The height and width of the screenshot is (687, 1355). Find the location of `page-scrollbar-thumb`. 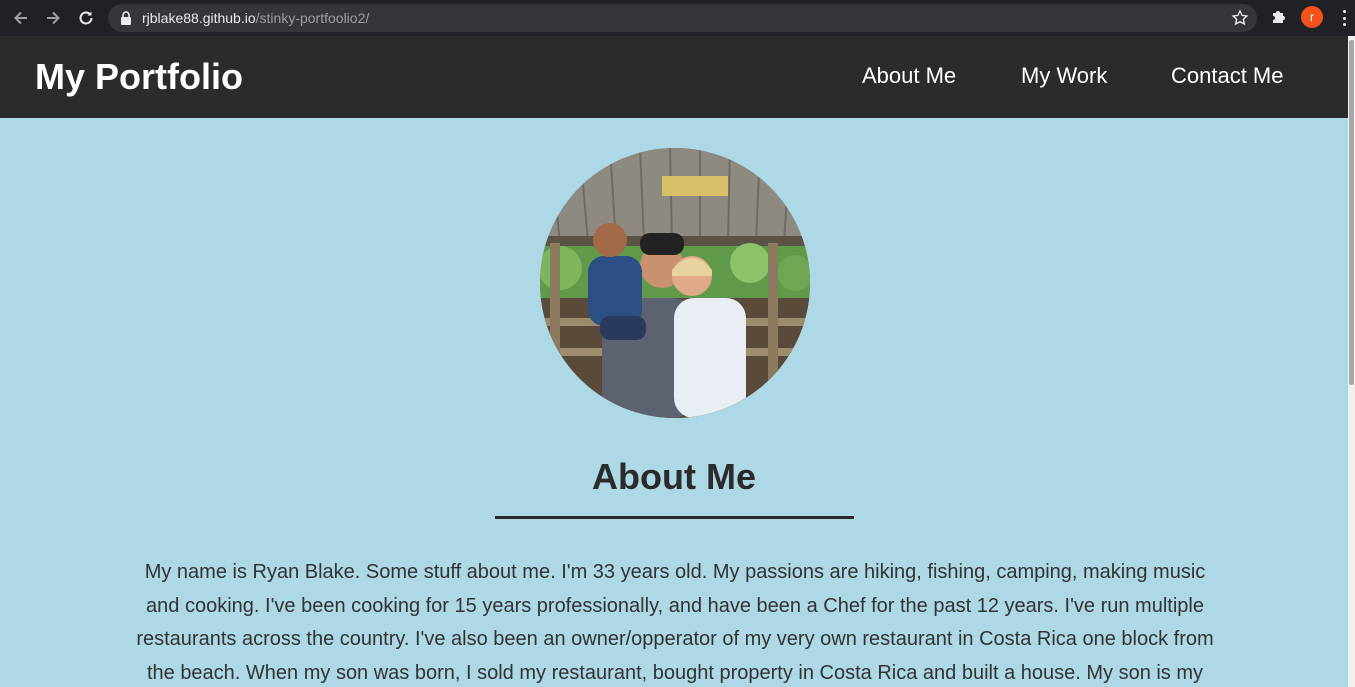

page-scrollbar-thumb is located at coordinates (1351, 212).